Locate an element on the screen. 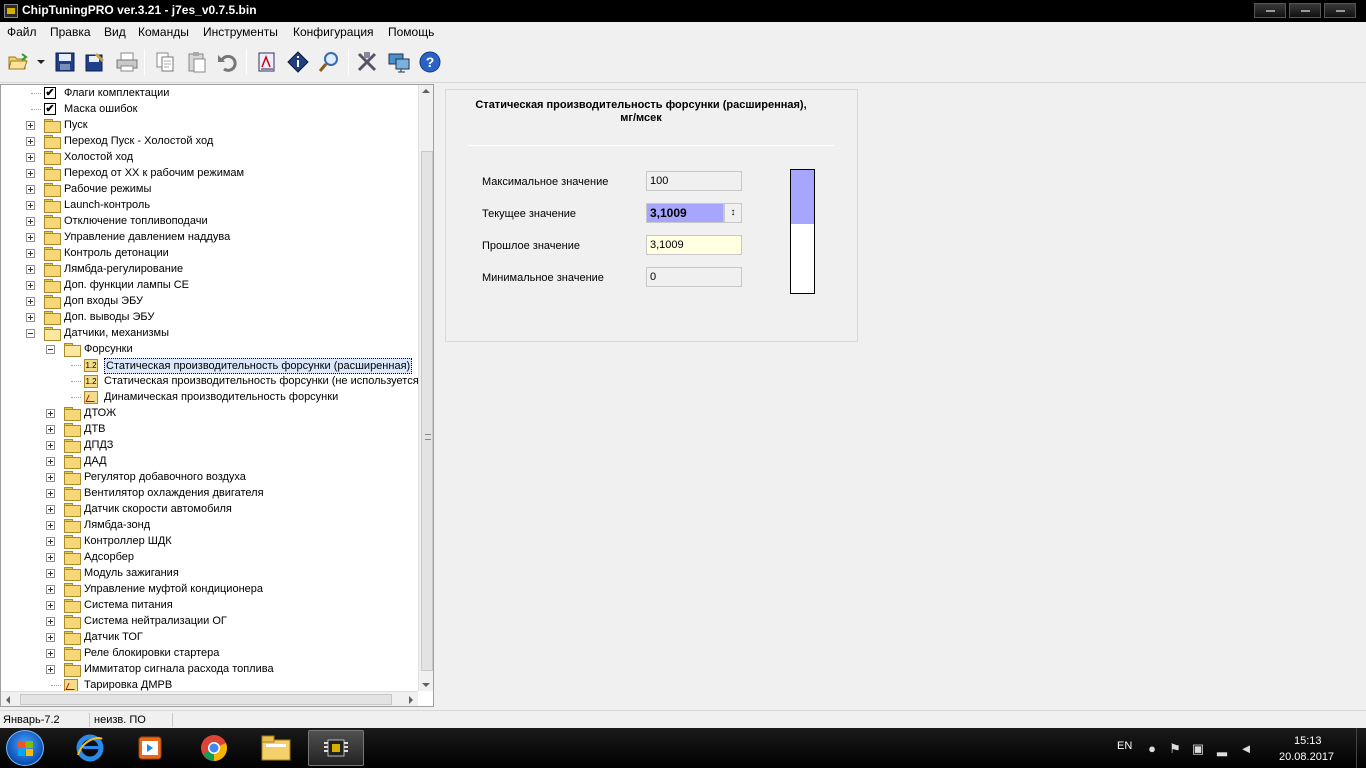  chrome-icon is located at coordinates (214, 748).